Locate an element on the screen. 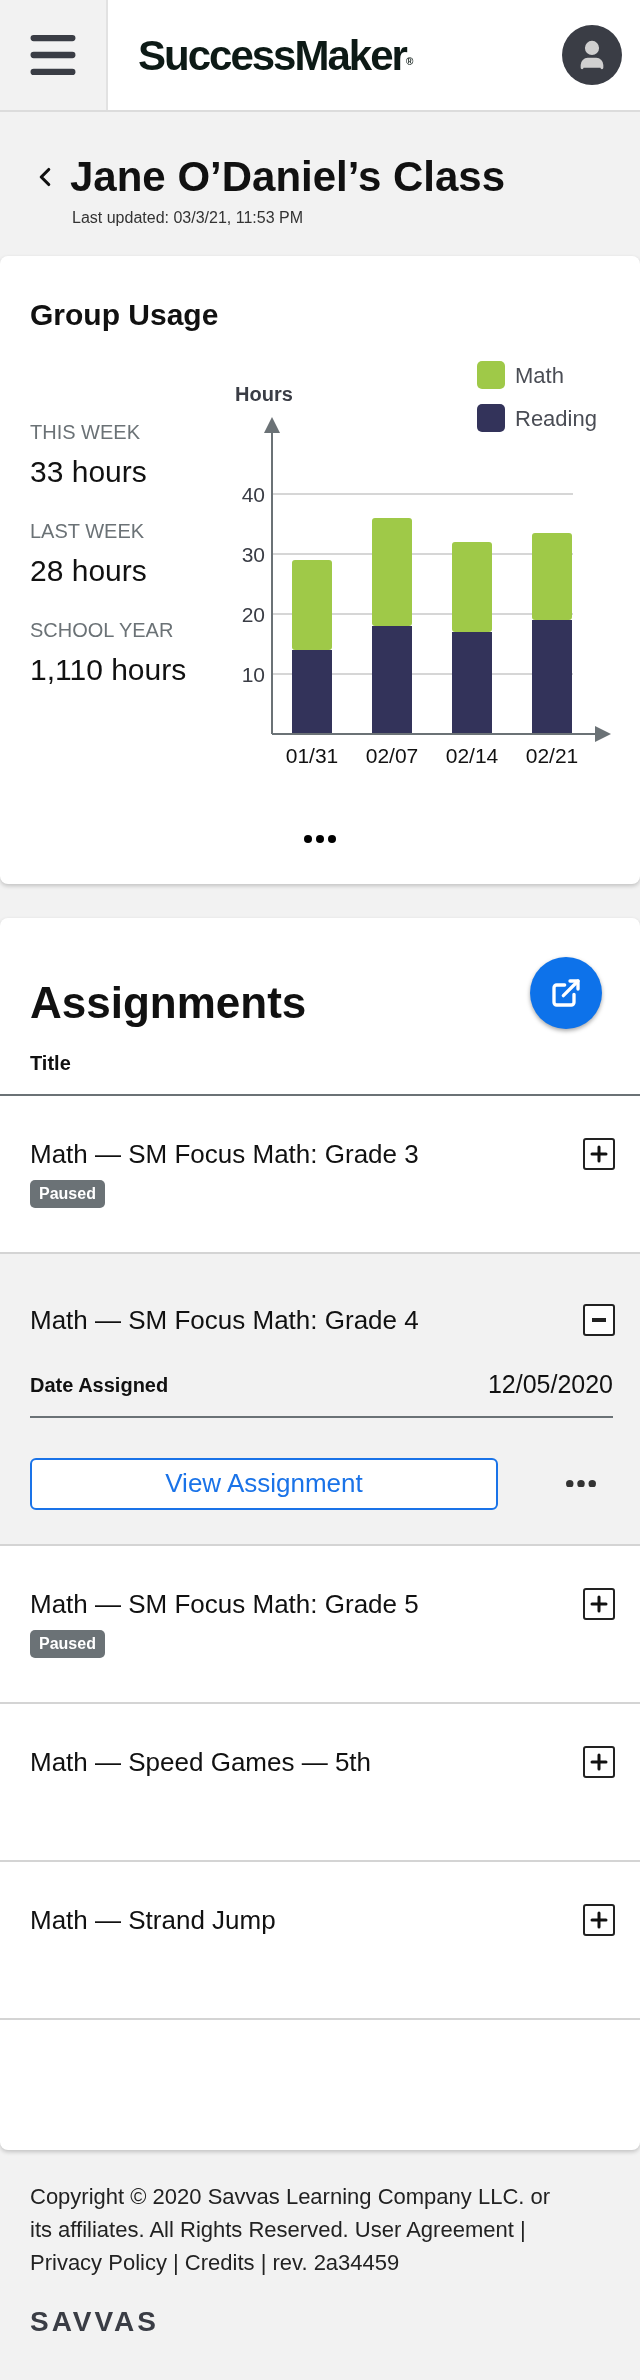  assignment-row: Math — SM Focus Math: Grade 4 Date Assigned 12/05/2020 View Assignment is located at coordinates (320, 1400).